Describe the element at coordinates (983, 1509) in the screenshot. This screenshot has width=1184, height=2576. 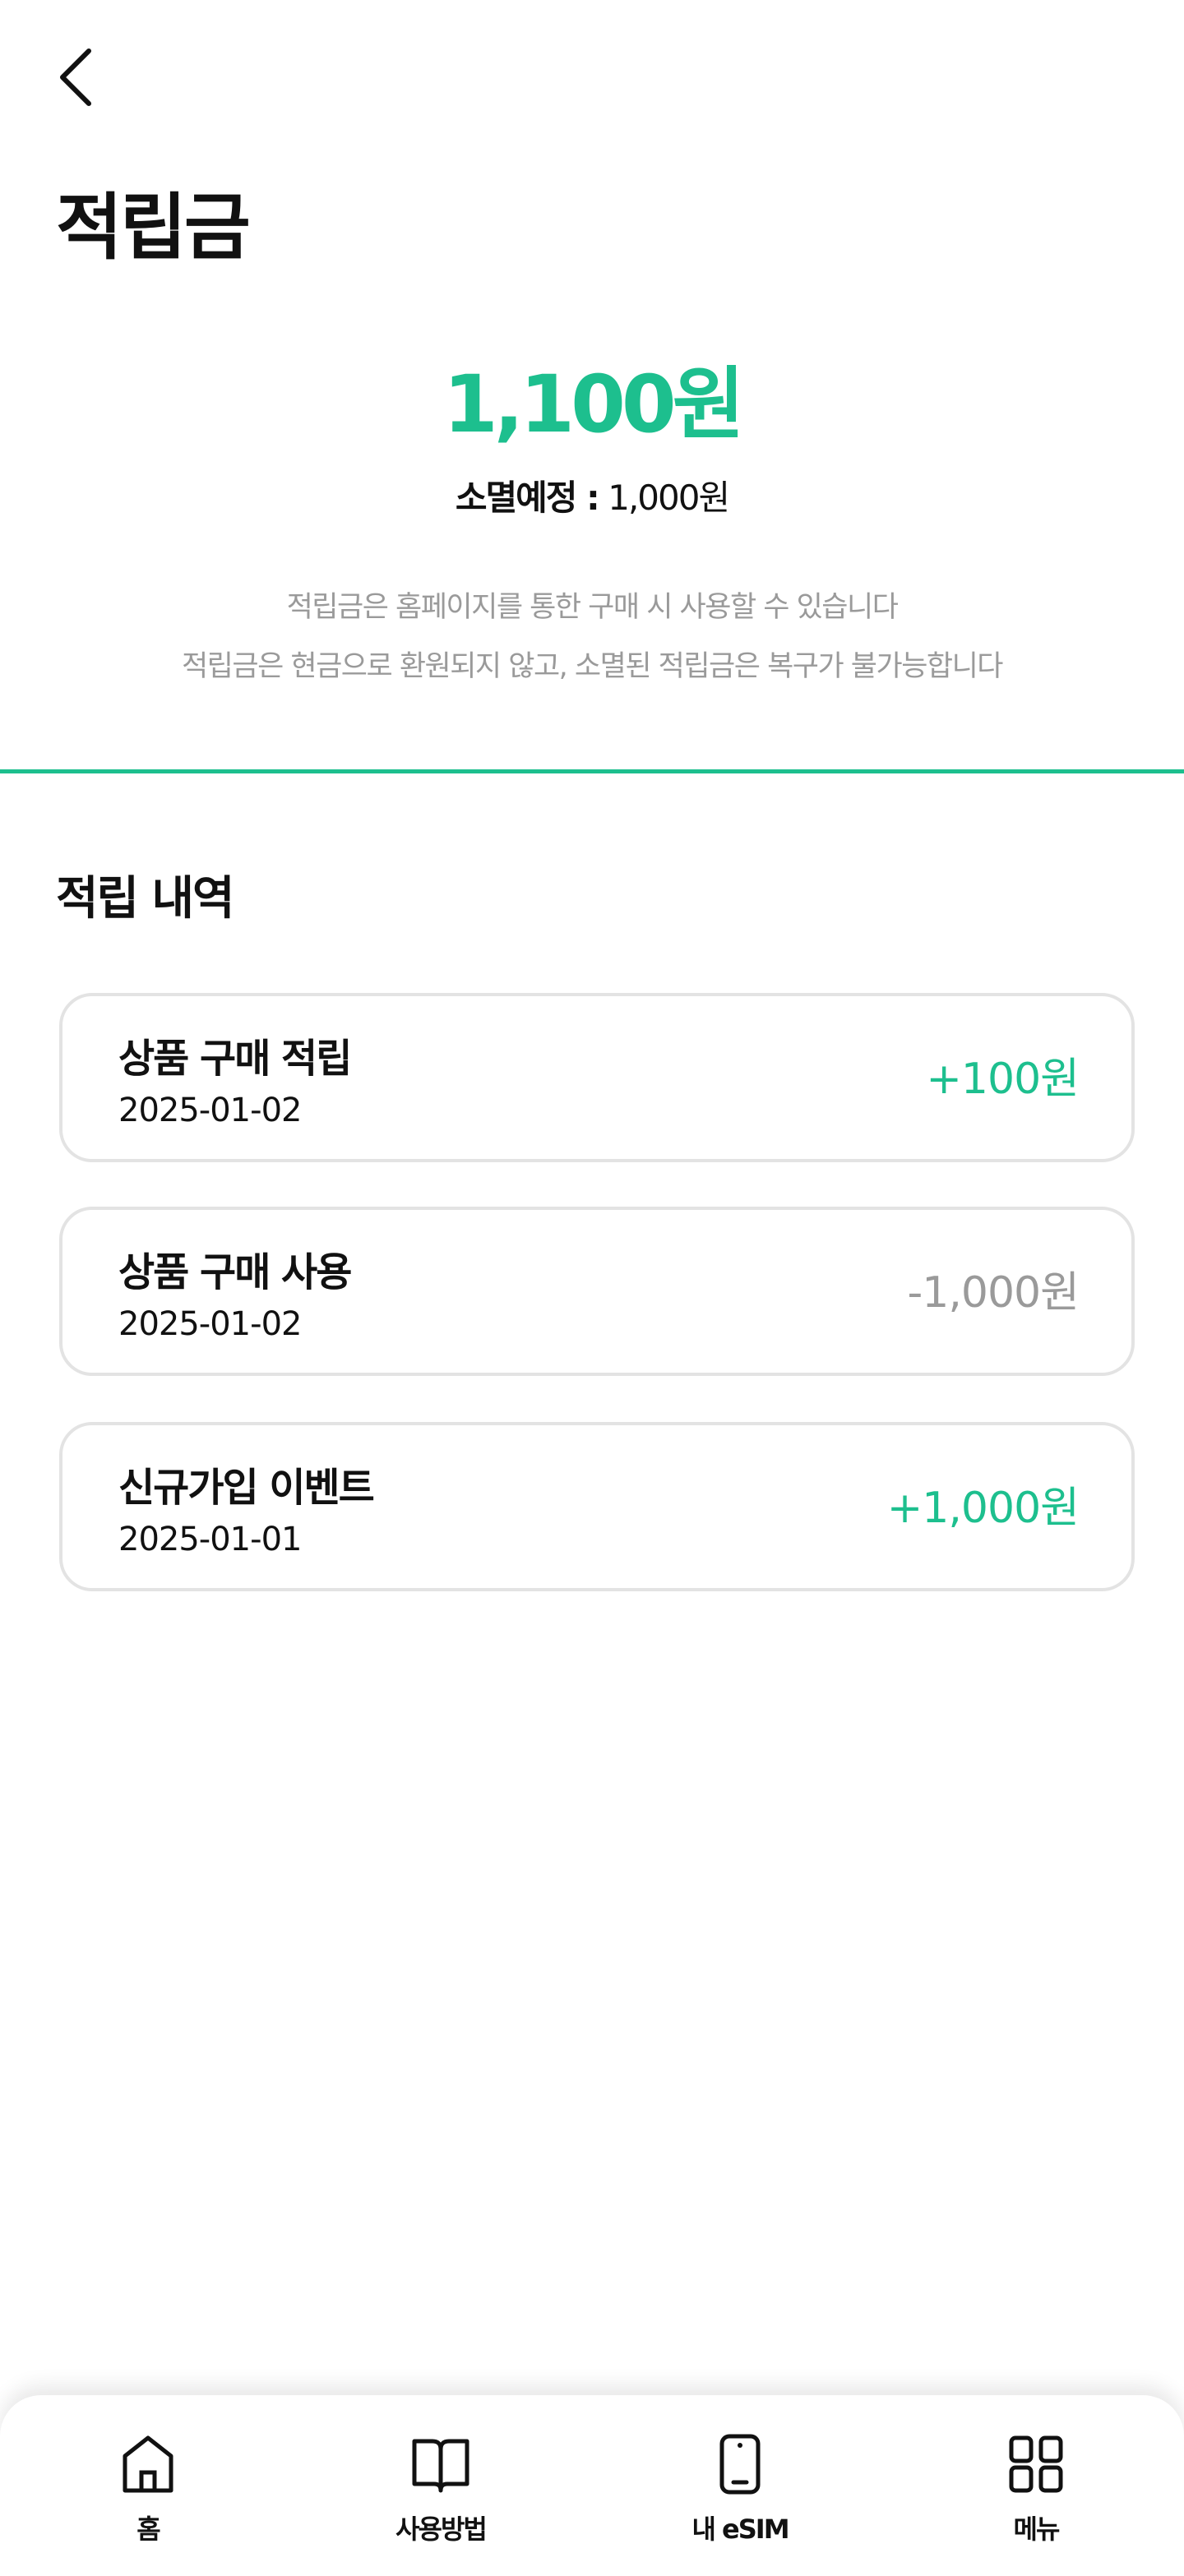
I see `history-item-amount: +1,000원` at that location.